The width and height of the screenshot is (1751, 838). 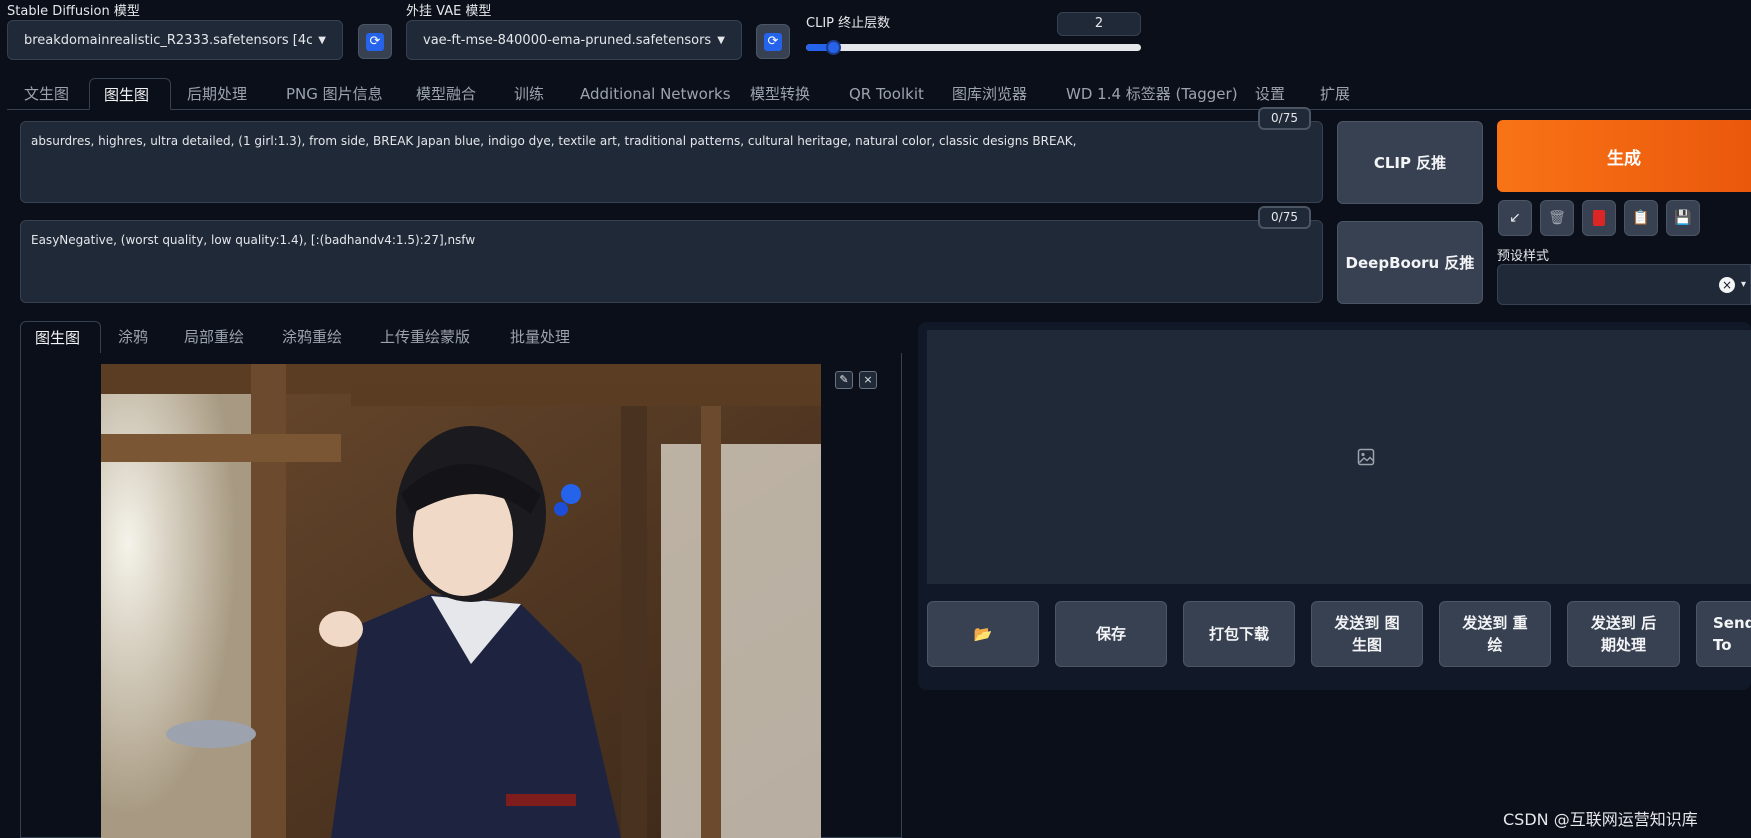 What do you see at coordinates (46, 94) in the screenshot?
I see `tab-txt2img: 文生图` at bounding box center [46, 94].